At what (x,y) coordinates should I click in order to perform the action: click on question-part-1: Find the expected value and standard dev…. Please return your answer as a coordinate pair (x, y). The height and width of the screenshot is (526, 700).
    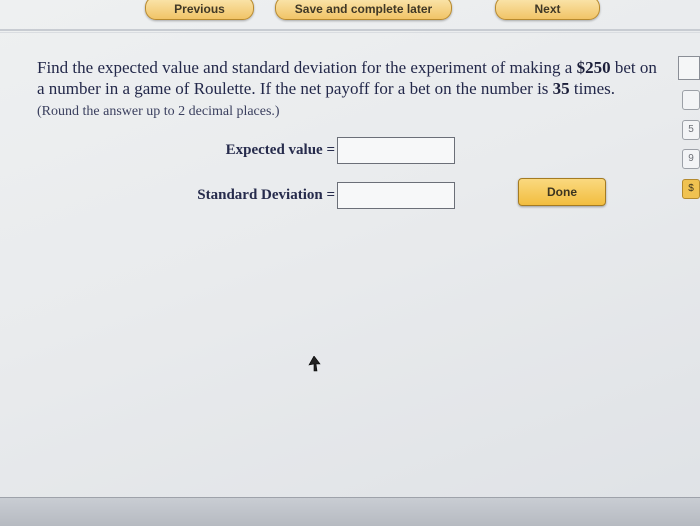
    Looking at the image, I should click on (307, 67).